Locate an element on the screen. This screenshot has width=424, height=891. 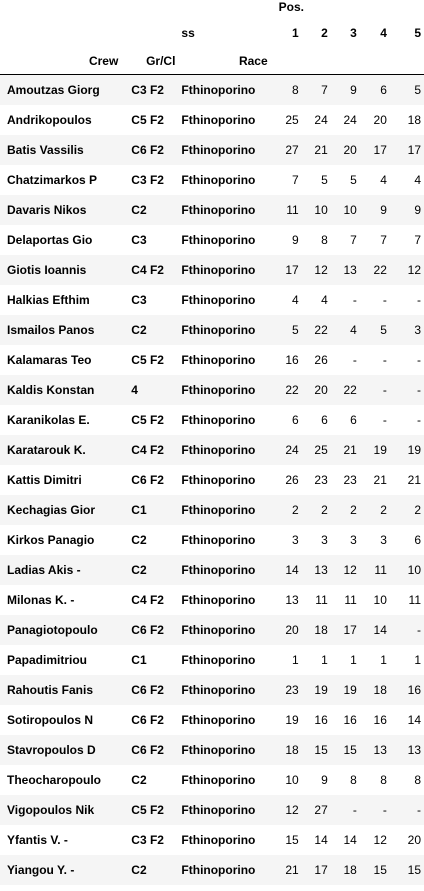
pos-cell-5: 4 is located at coordinates (417, 179).